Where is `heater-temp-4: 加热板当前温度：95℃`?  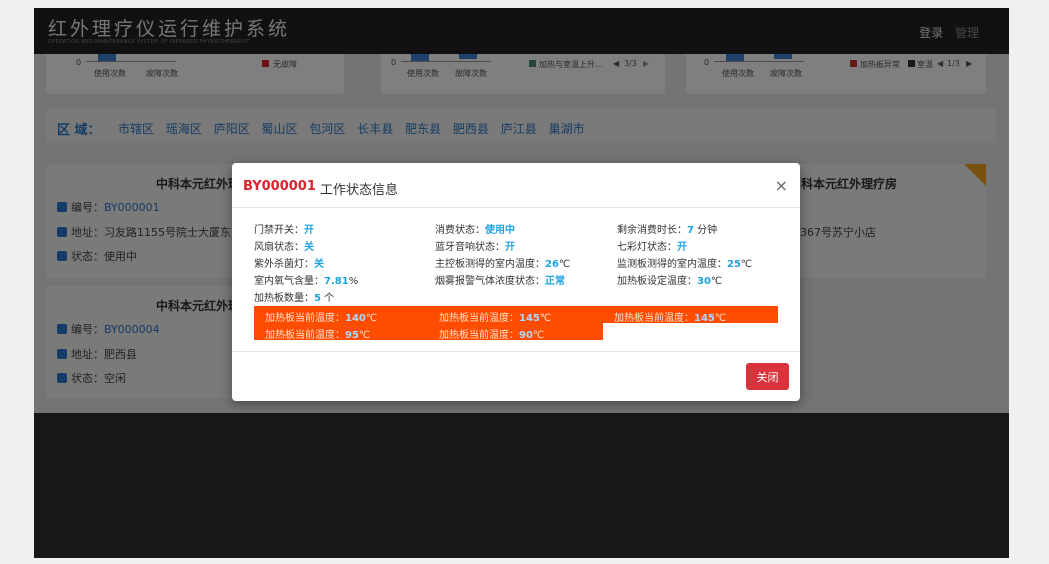 heater-temp-4: 加热板当前温度：95℃ is located at coordinates (318, 335).